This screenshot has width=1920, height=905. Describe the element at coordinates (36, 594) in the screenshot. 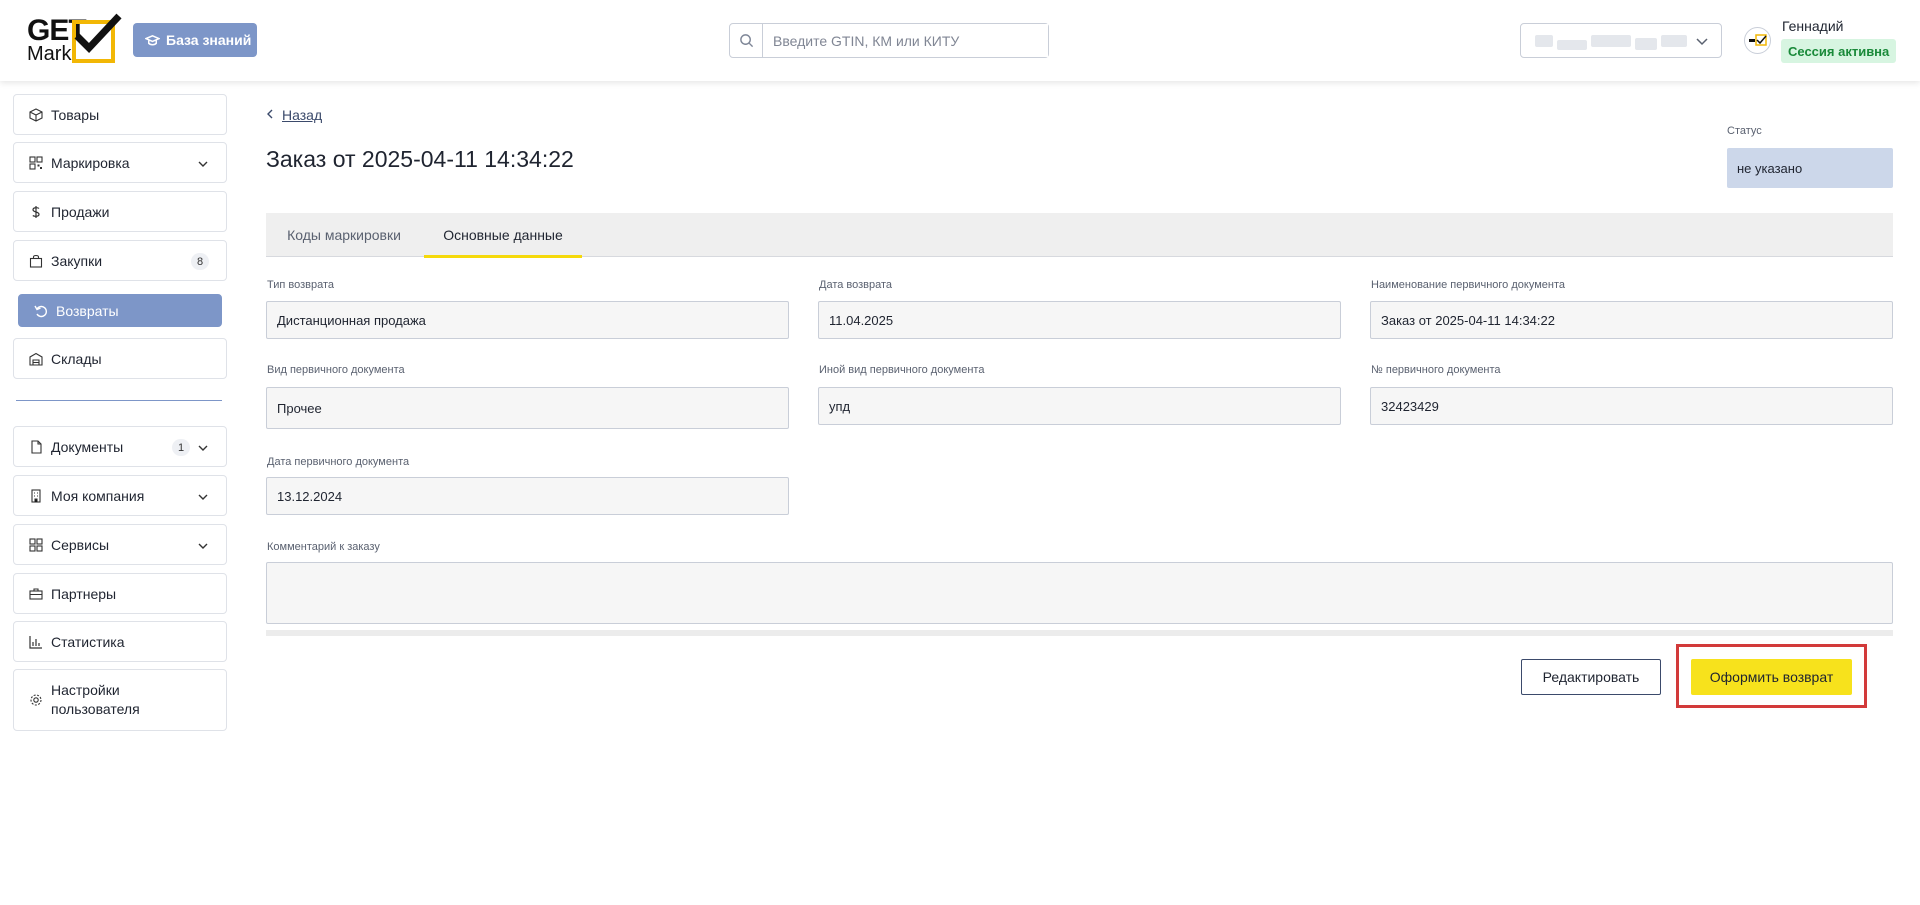

I see `partners-icon` at that location.